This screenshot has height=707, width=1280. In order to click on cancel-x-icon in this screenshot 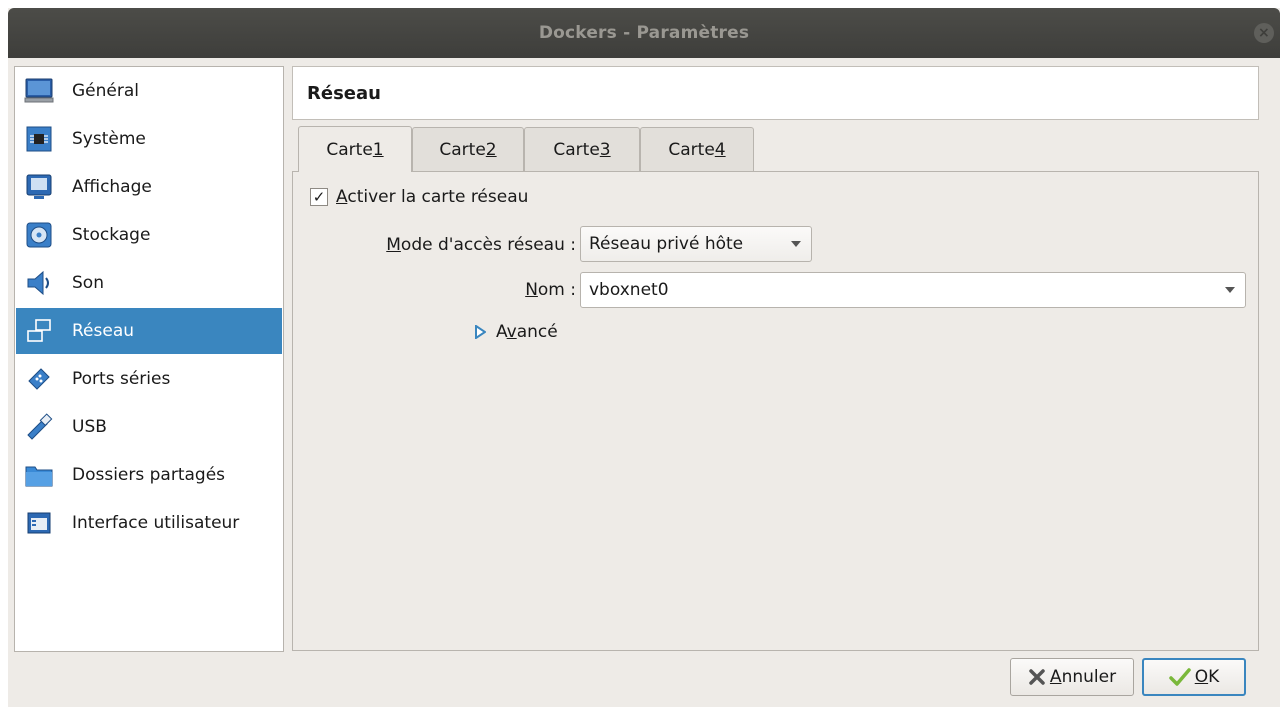, I will do `click(1037, 677)`.